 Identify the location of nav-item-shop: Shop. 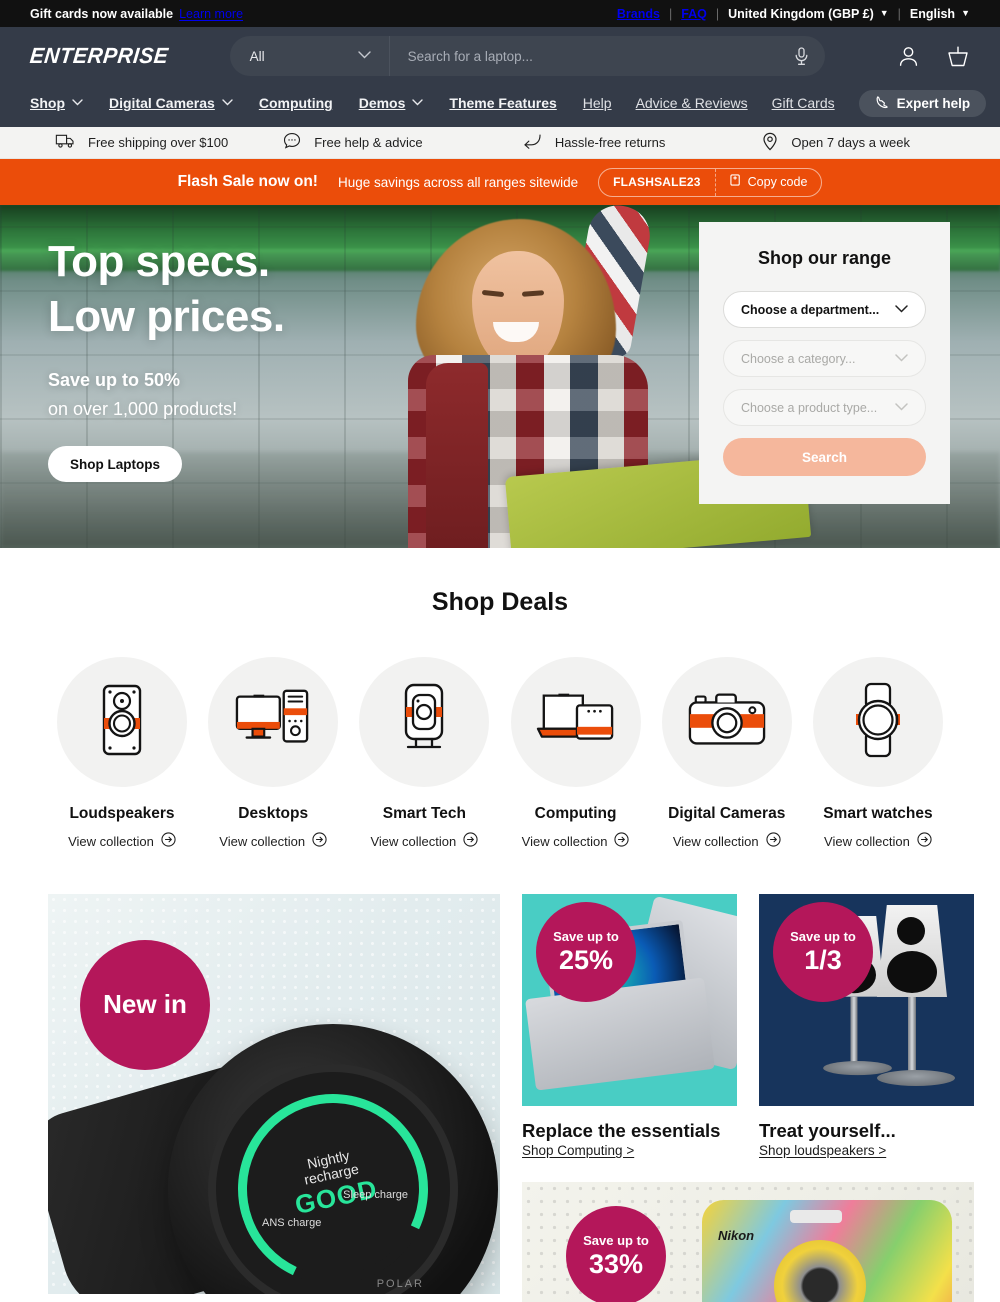
(56, 103).